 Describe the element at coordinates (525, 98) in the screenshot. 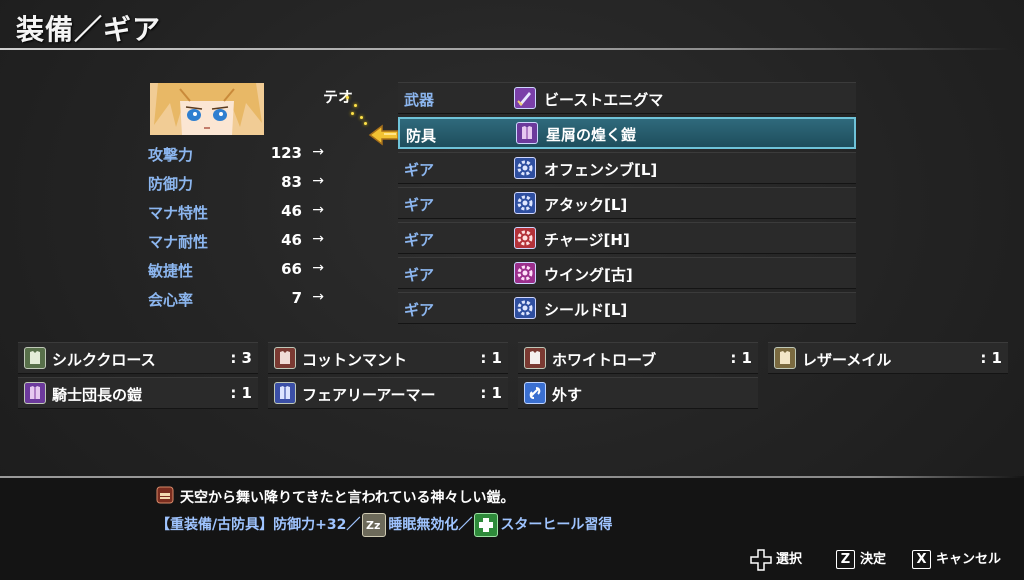

I see `sword-icon` at that location.